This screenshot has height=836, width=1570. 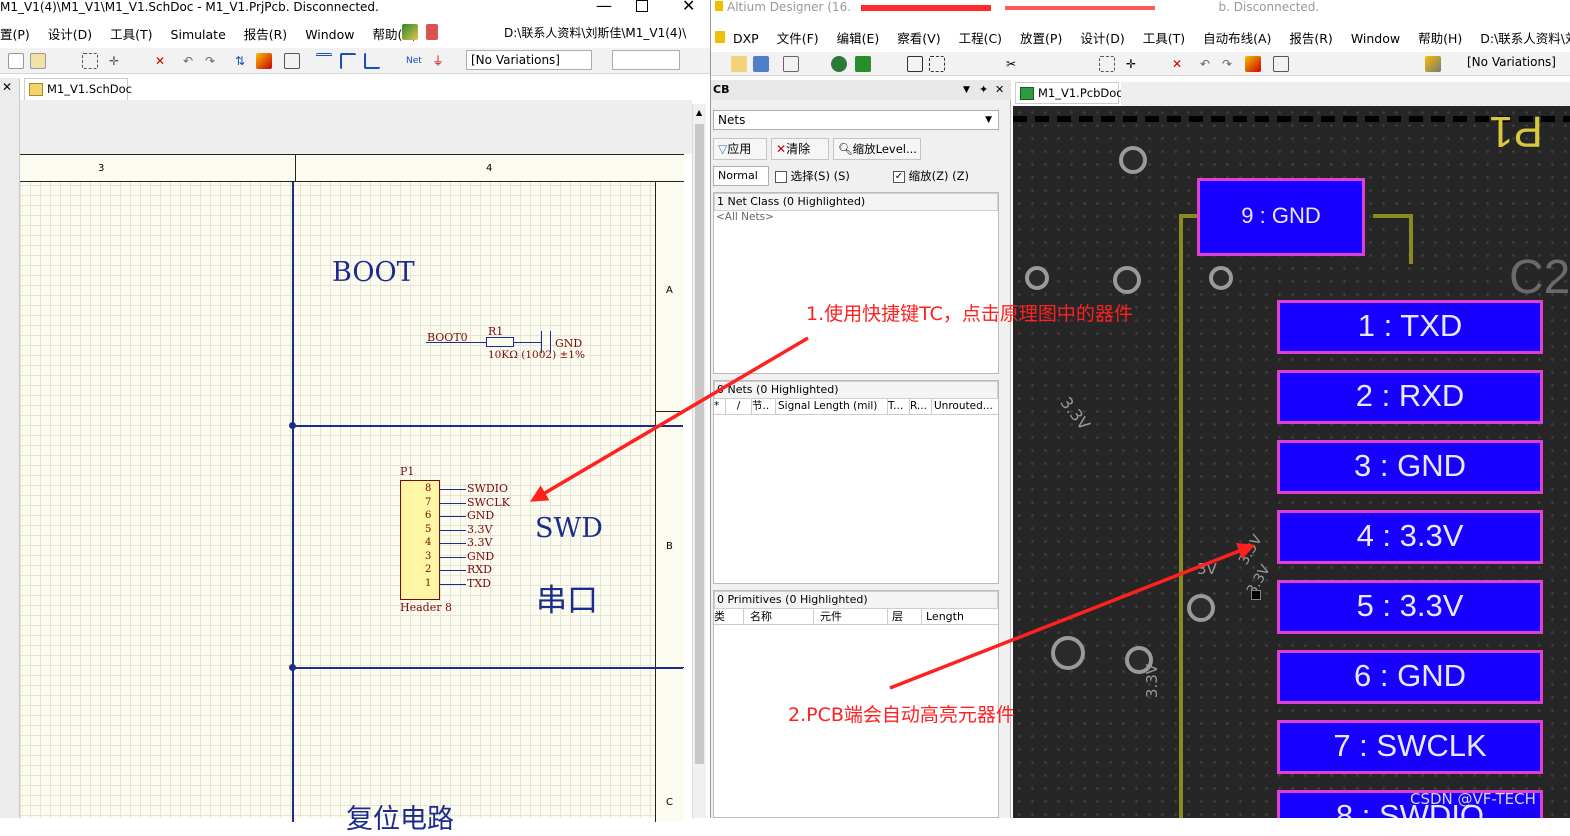 What do you see at coordinates (1473, 799) in the screenshot?
I see `watermark: CSDN @VF-TECH` at bounding box center [1473, 799].